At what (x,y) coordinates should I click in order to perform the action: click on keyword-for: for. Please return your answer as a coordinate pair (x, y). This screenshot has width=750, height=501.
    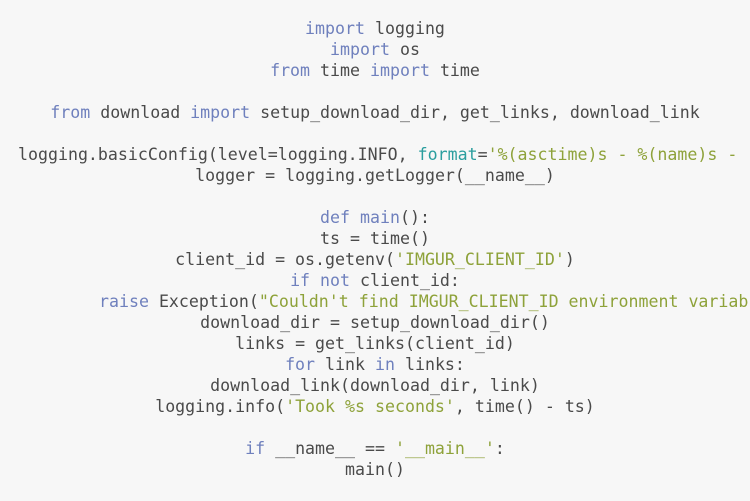
    Looking at the image, I should click on (300, 364).